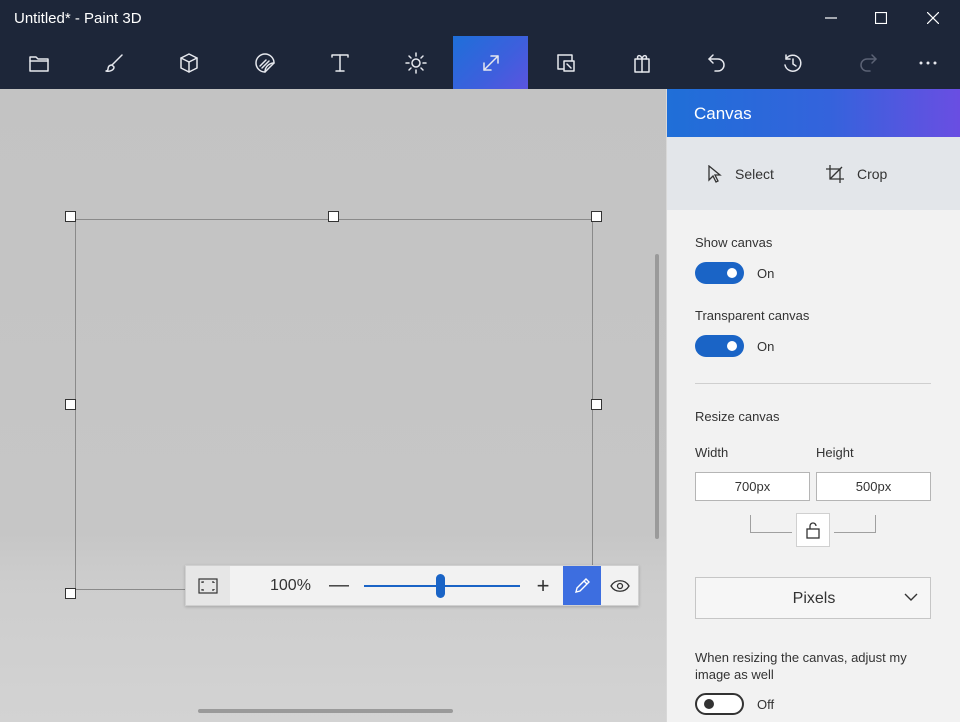 Image resolution: width=960 pixels, height=722 pixels. I want to click on undo-button, so click(716, 62).